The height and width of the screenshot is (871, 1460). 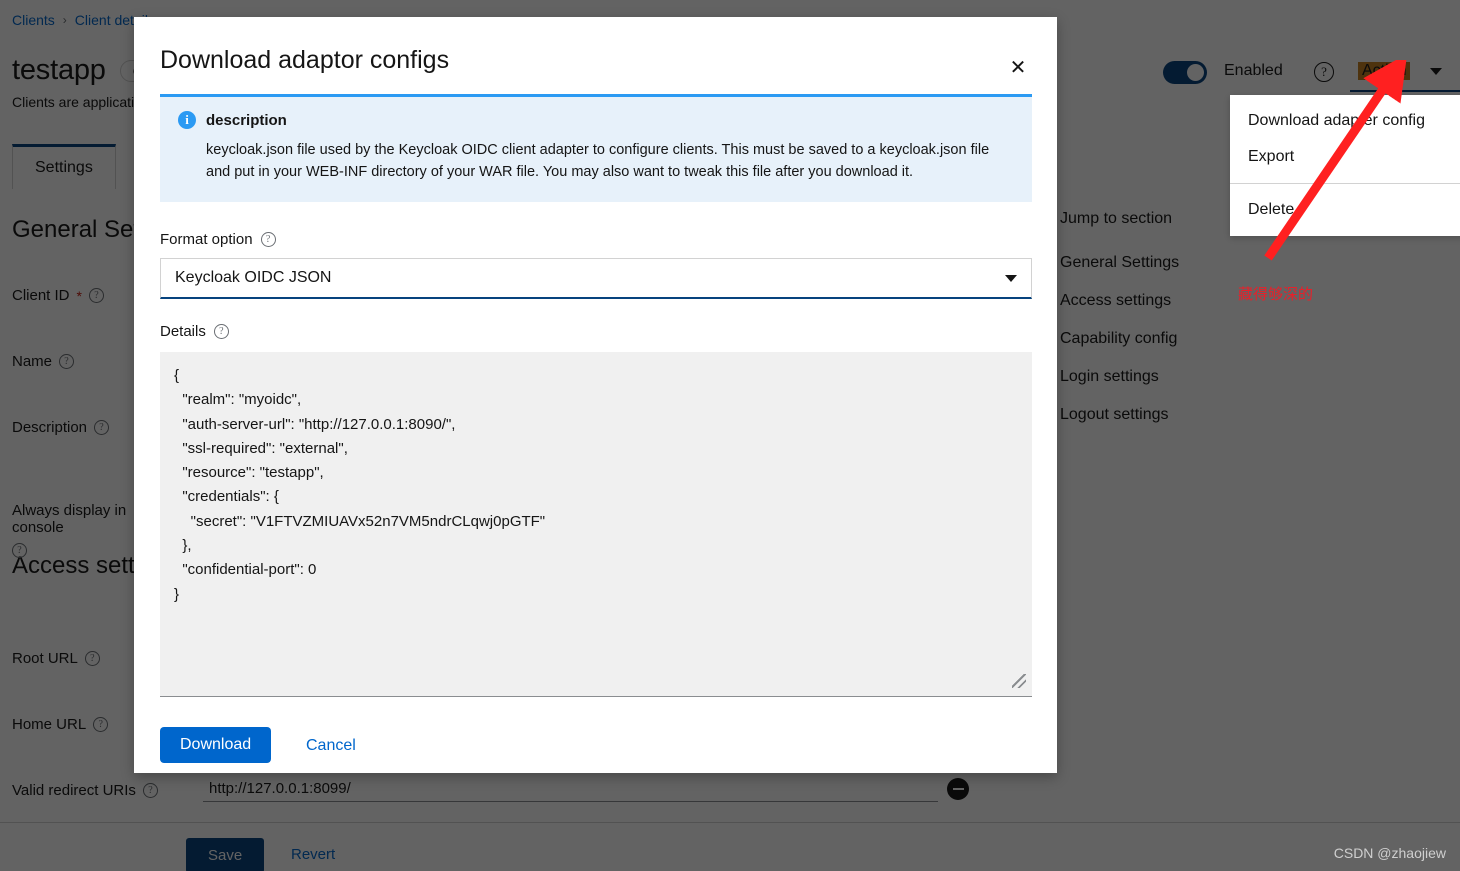 I want to click on label-format-option-text: Format option, so click(x=206, y=239).